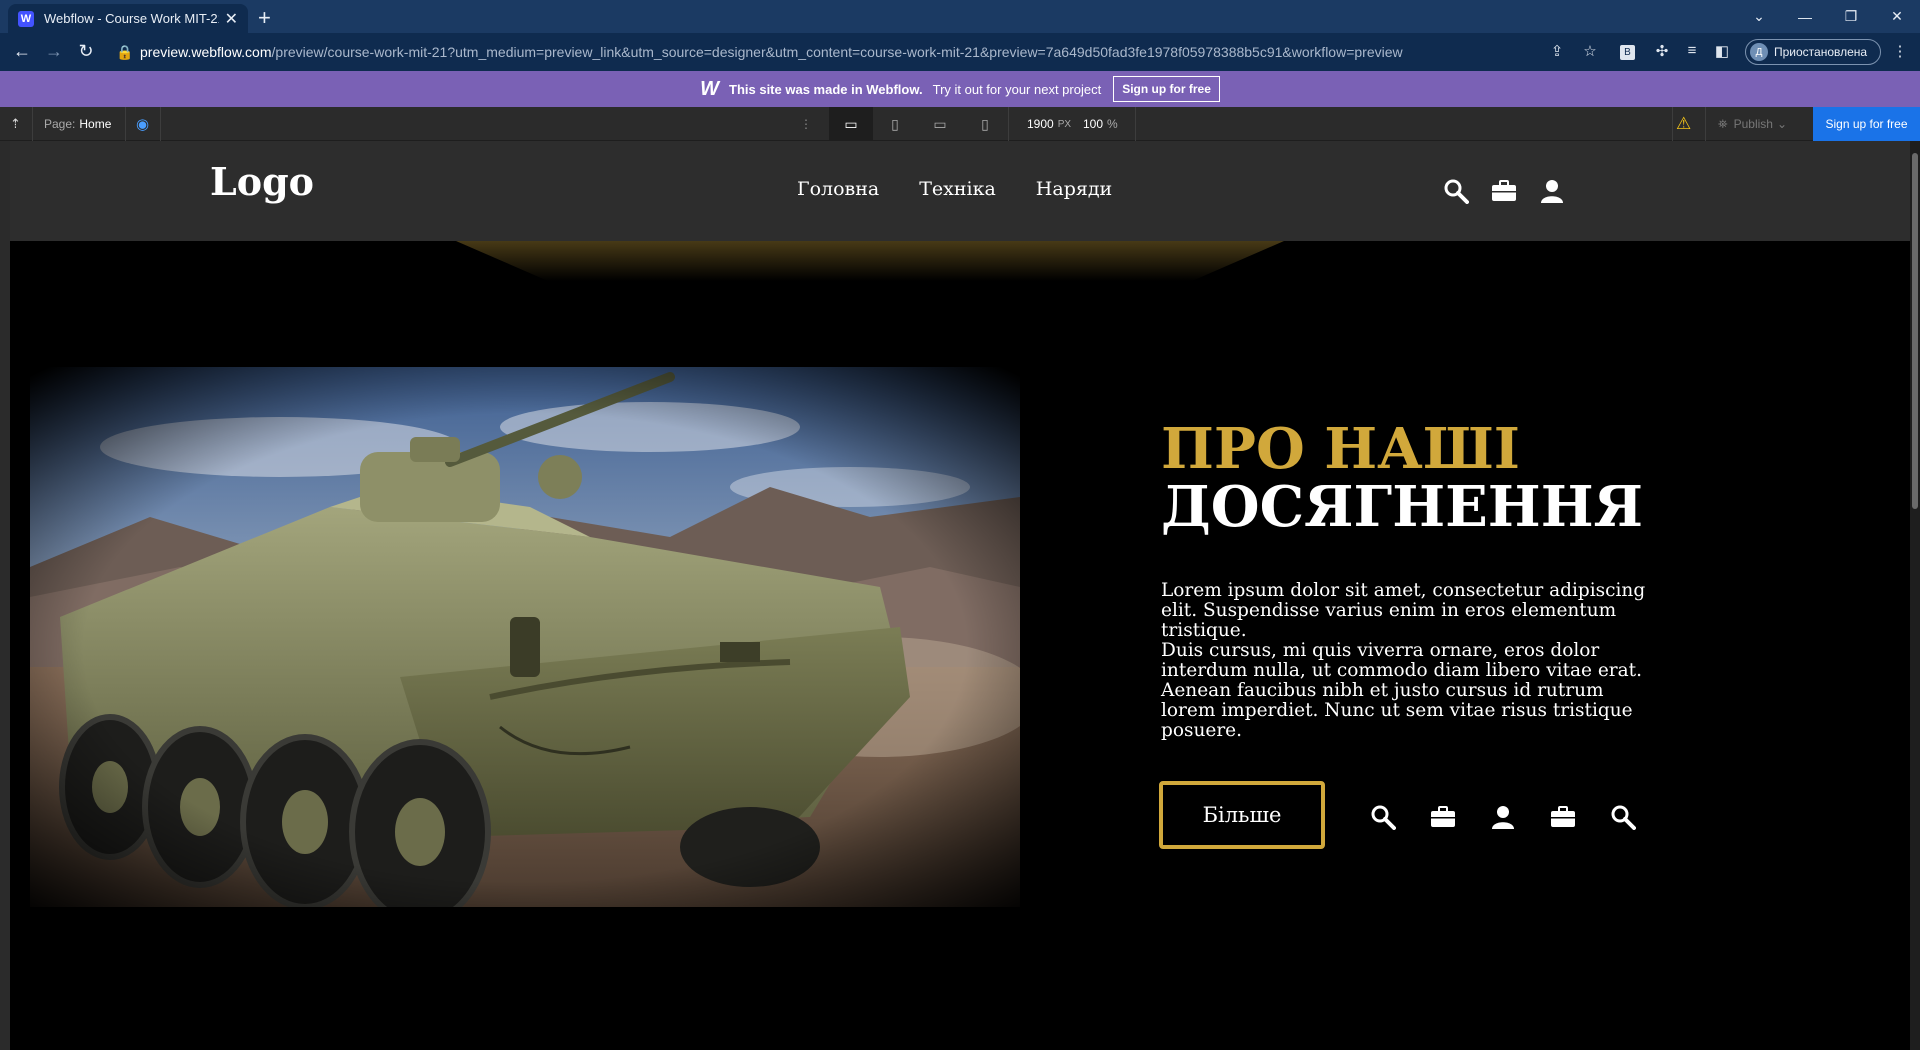  I want to click on more-options-icon: ⋮, so click(806, 124).